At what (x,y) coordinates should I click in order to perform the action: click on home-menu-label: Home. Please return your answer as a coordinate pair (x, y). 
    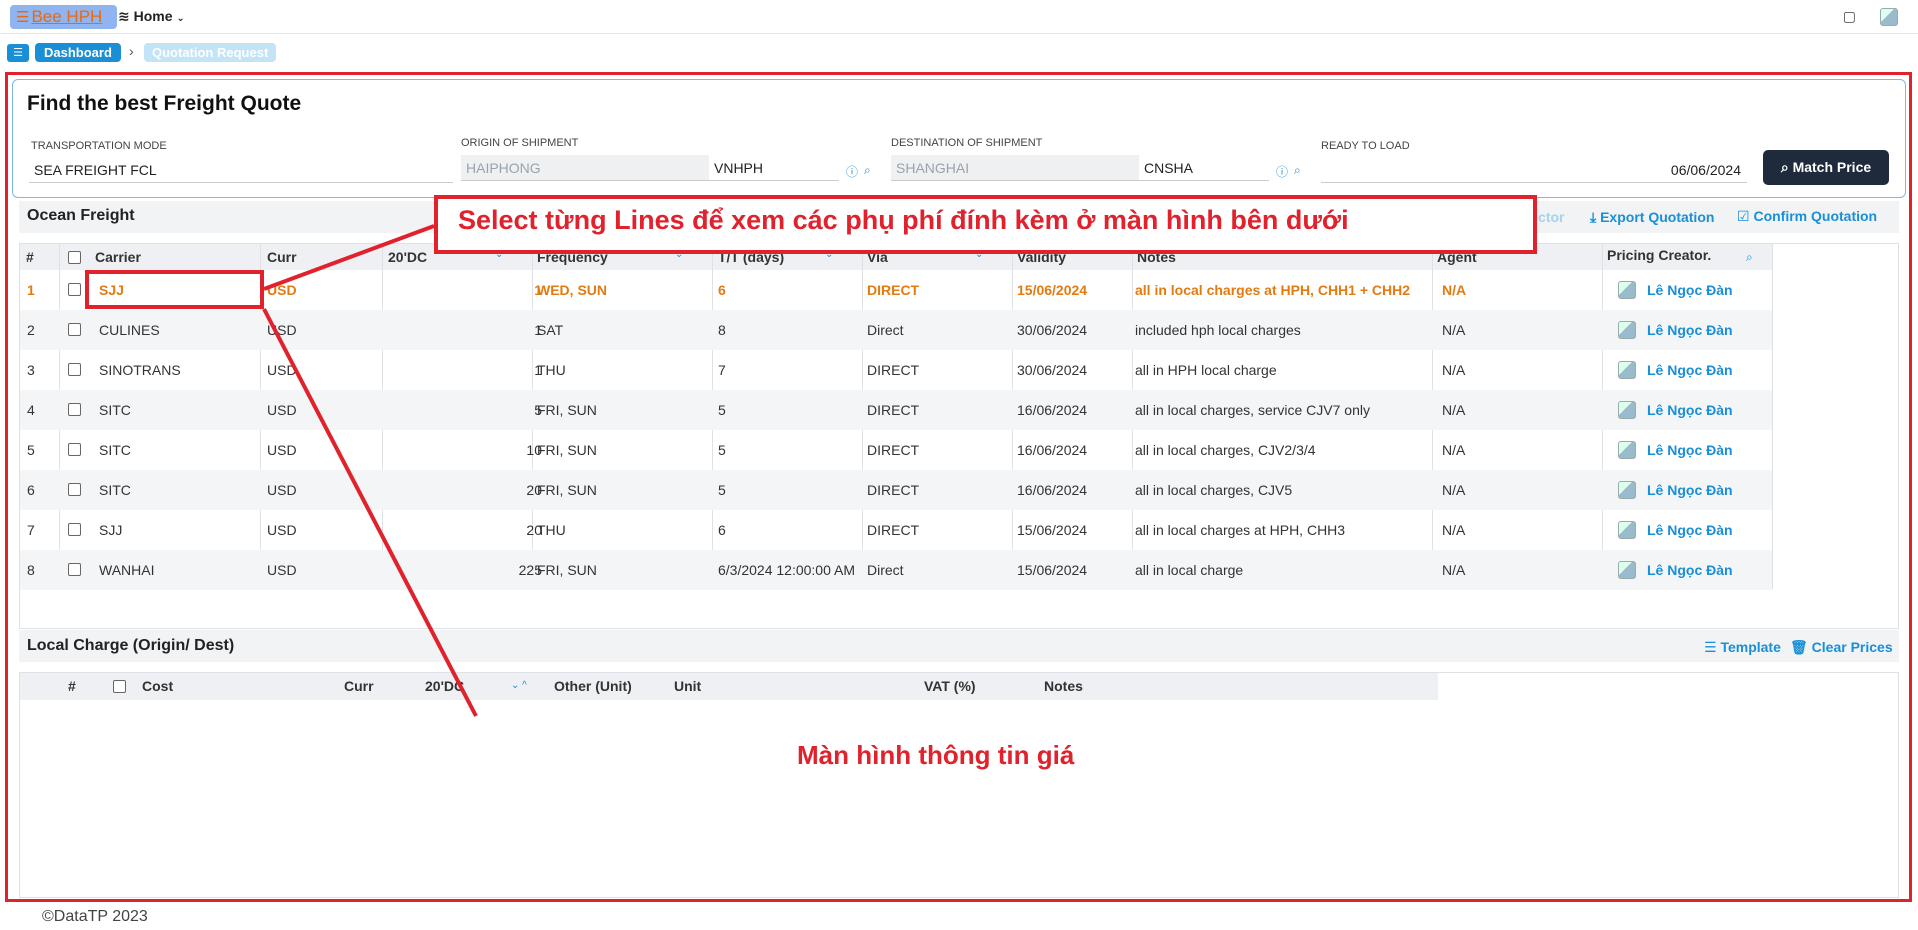
    Looking at the image, I should click on (153, 16).